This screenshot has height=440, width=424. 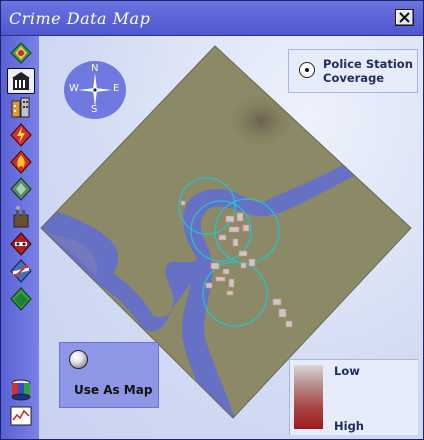 What do you see at coordinates (95, 68) in the screenshot?
I see `compass-north: N` at bounding box center [95, 68].